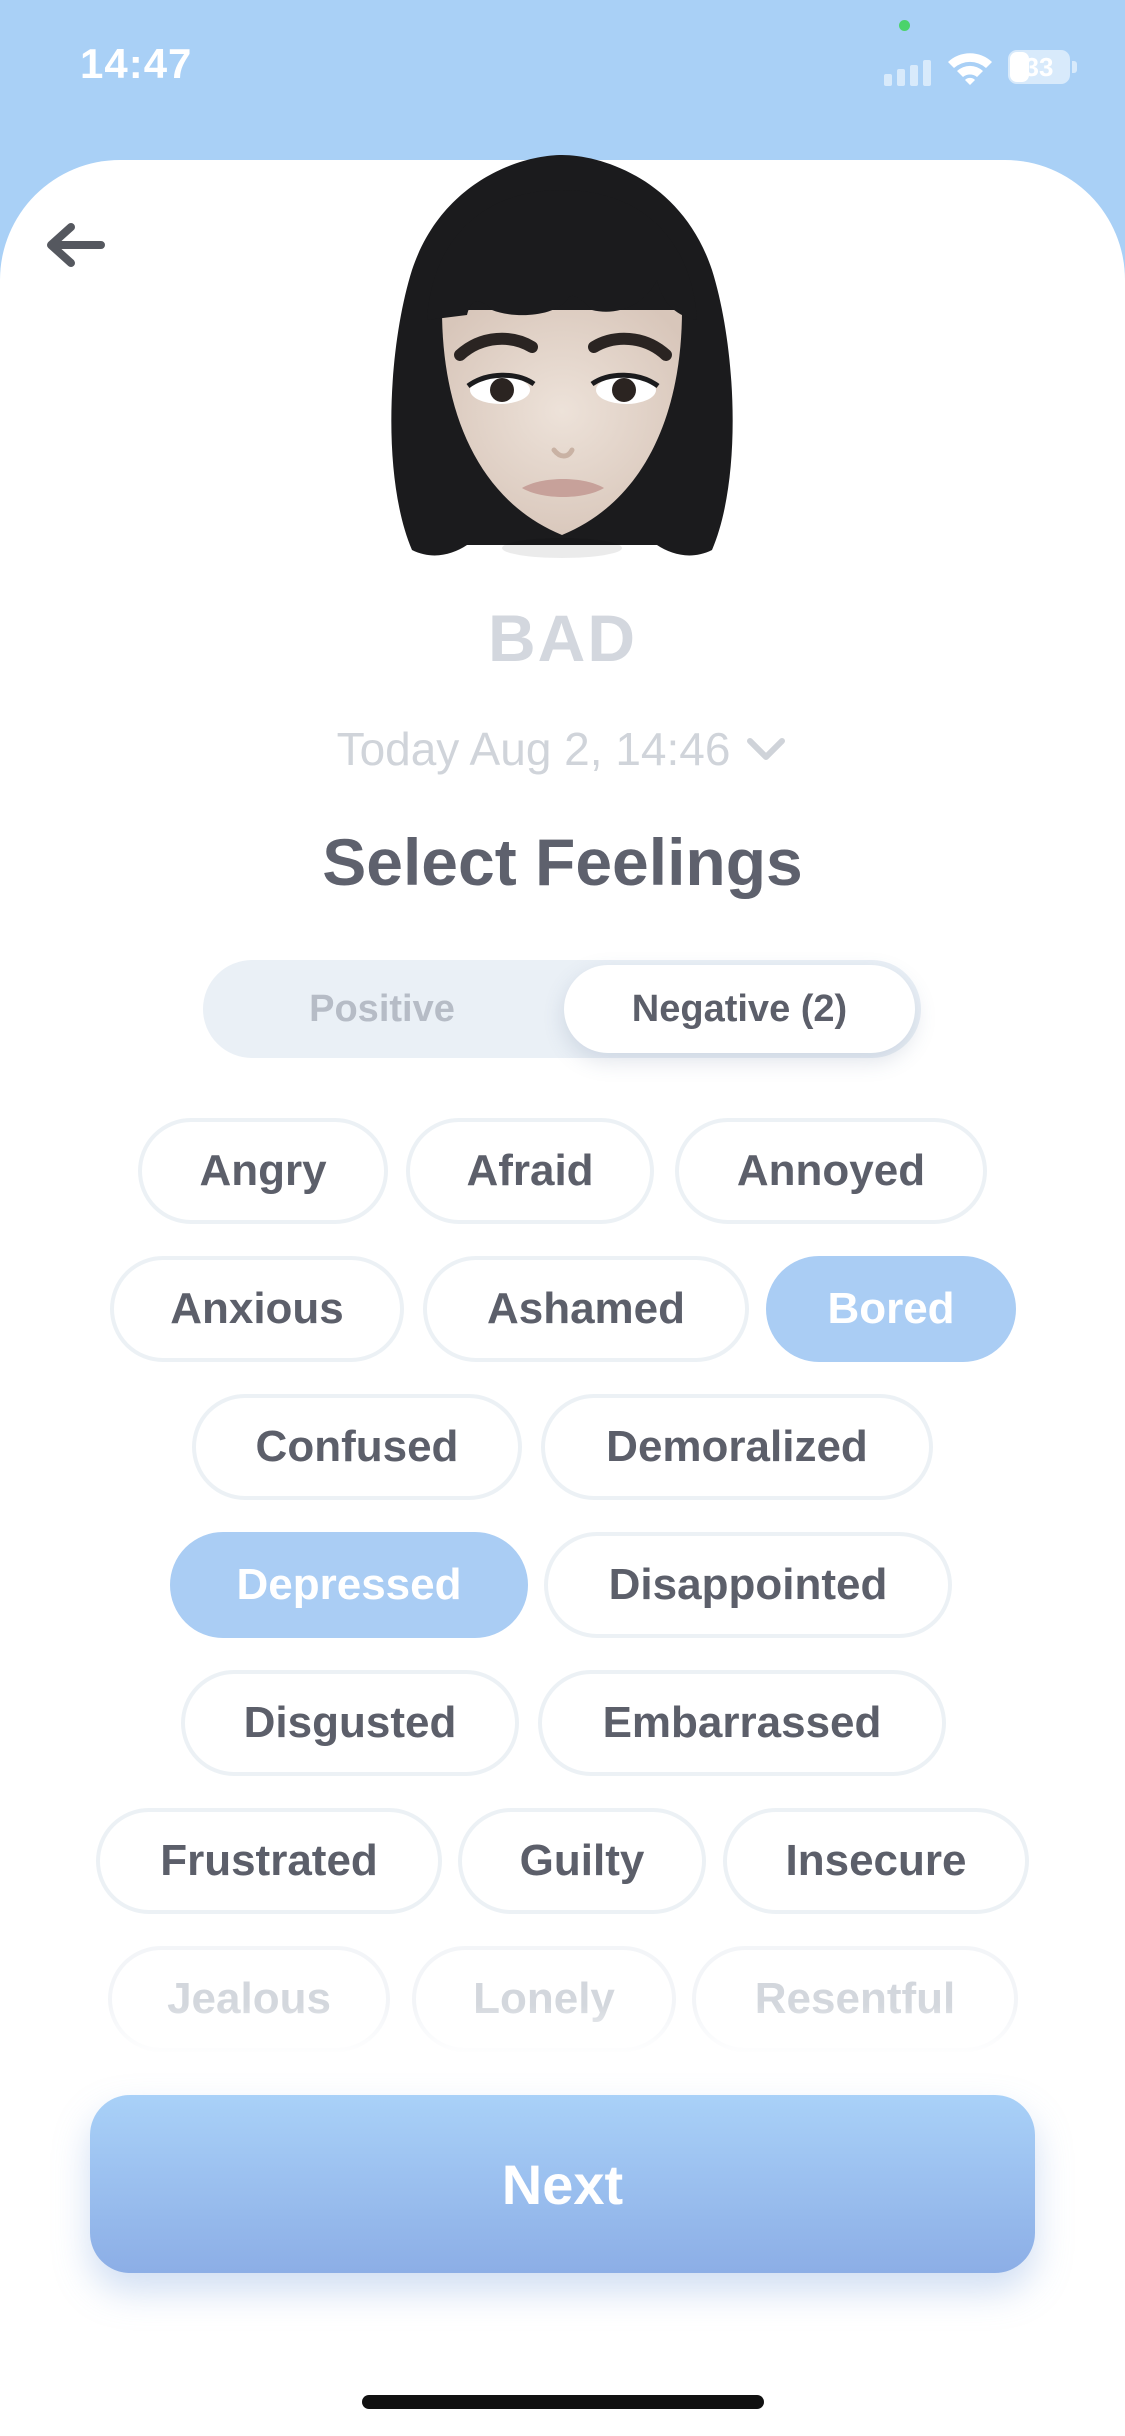 Image resolution: width=1125 pixels, height=2436 pixels. I want to click on feeling-chip-depressed: Depressed, so click(349, 1585).